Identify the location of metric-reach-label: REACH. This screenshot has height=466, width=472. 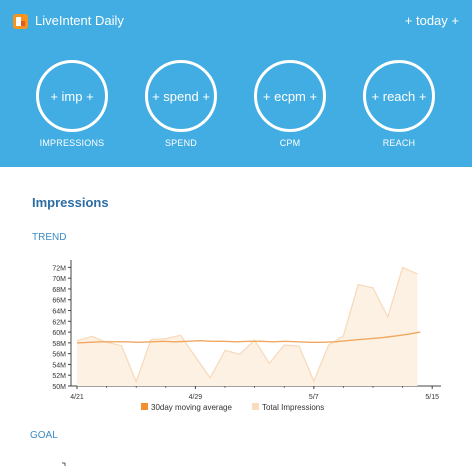
(399, 143).